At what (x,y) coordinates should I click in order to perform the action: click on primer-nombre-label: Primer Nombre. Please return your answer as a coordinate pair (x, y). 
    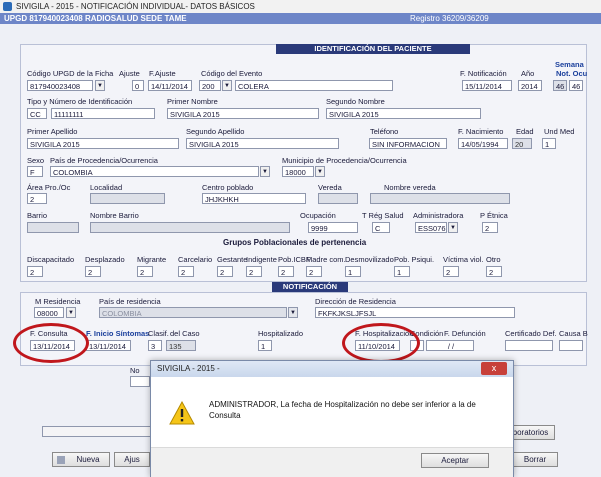
    Looking at the image, I should click on (192, 101).